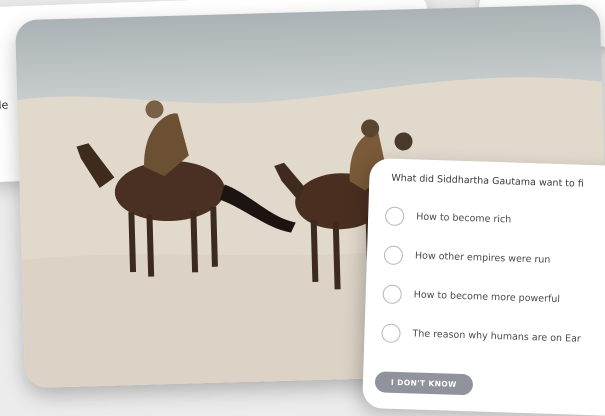 This screenshot has height=416, width=605. What do you see at coordinates (496, 336) in the screenshot?
I see `answer-label: The reason why humans are on Ear` at bounding box center [496, 336].